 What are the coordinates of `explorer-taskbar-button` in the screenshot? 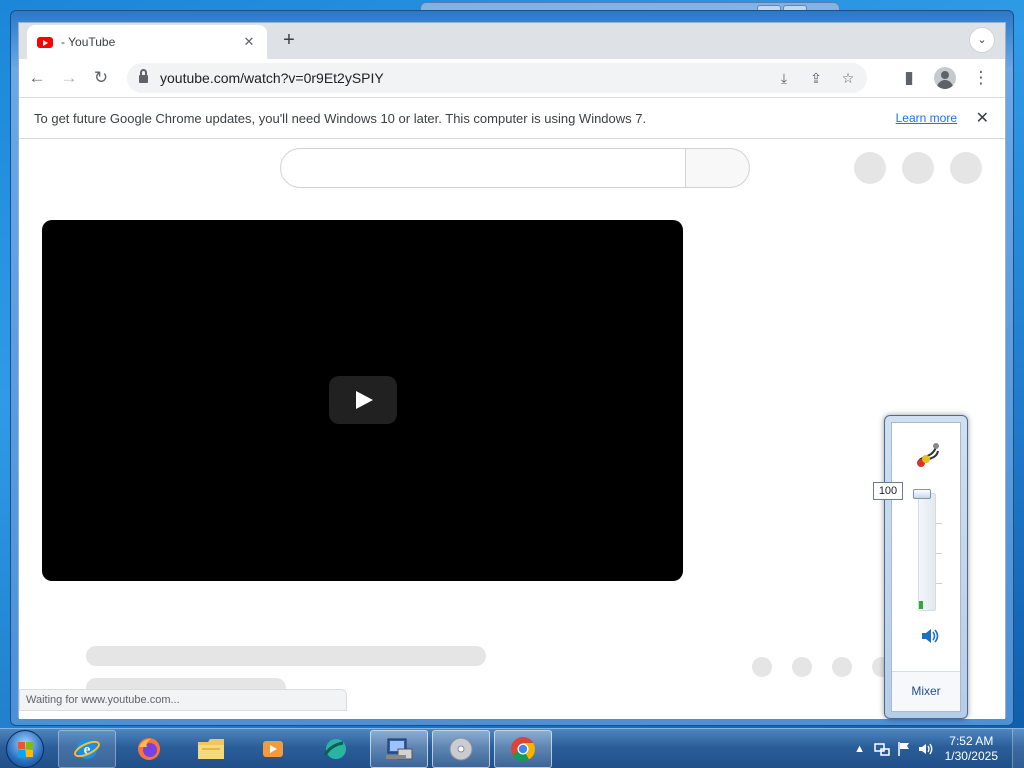 It's located at (211, 749).